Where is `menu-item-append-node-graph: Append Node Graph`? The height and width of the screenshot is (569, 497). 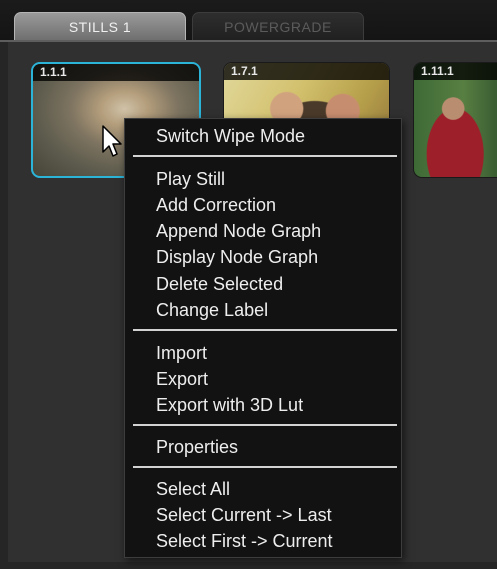
menu-item-append-node-graph: Append Node Graph is located at coordinates (238, 231).